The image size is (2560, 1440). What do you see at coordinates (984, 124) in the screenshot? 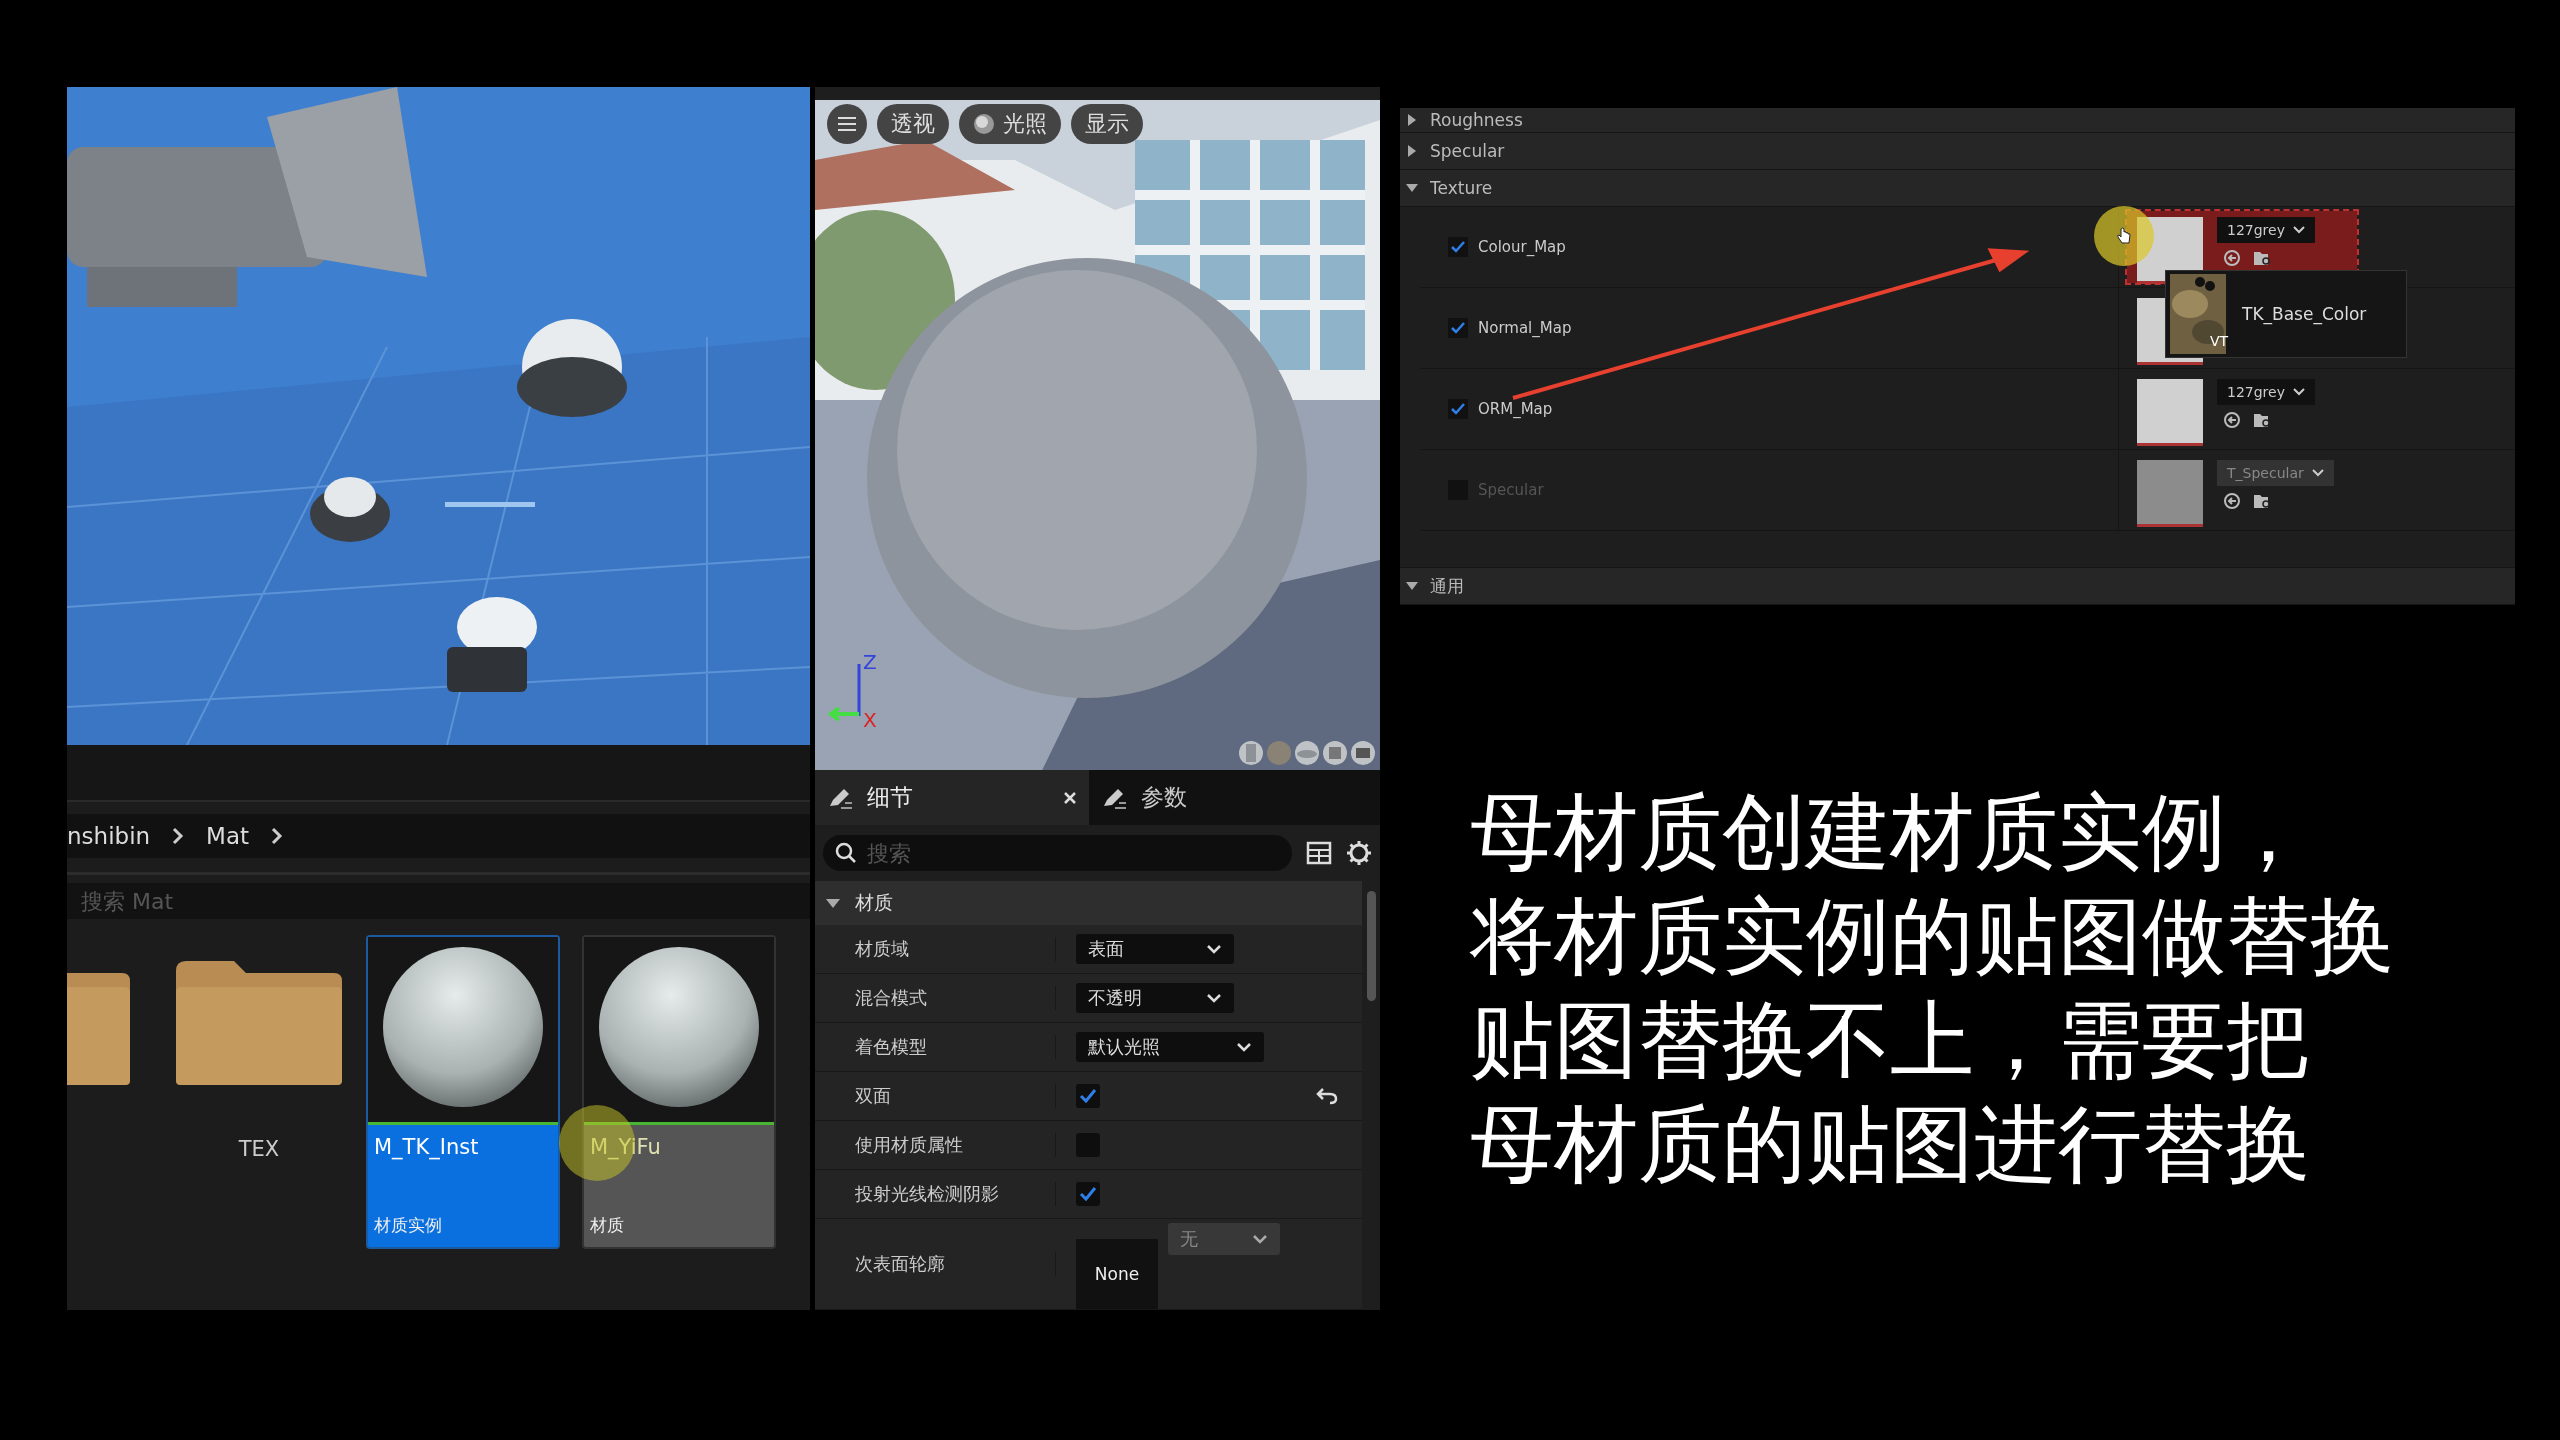
I see `sphere-icon` at bounding box center [984, 124].